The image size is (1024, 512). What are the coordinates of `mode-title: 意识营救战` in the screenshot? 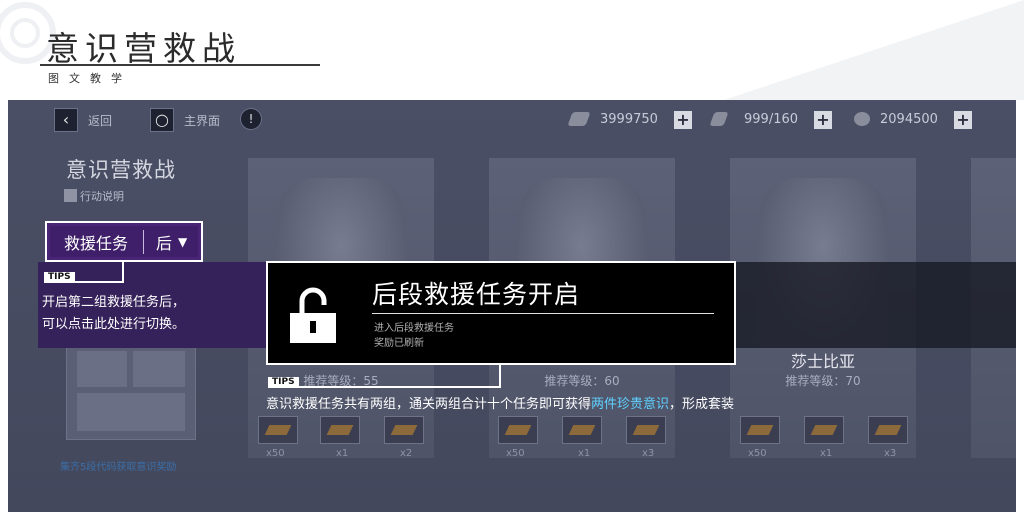 It's located at (121, 170).